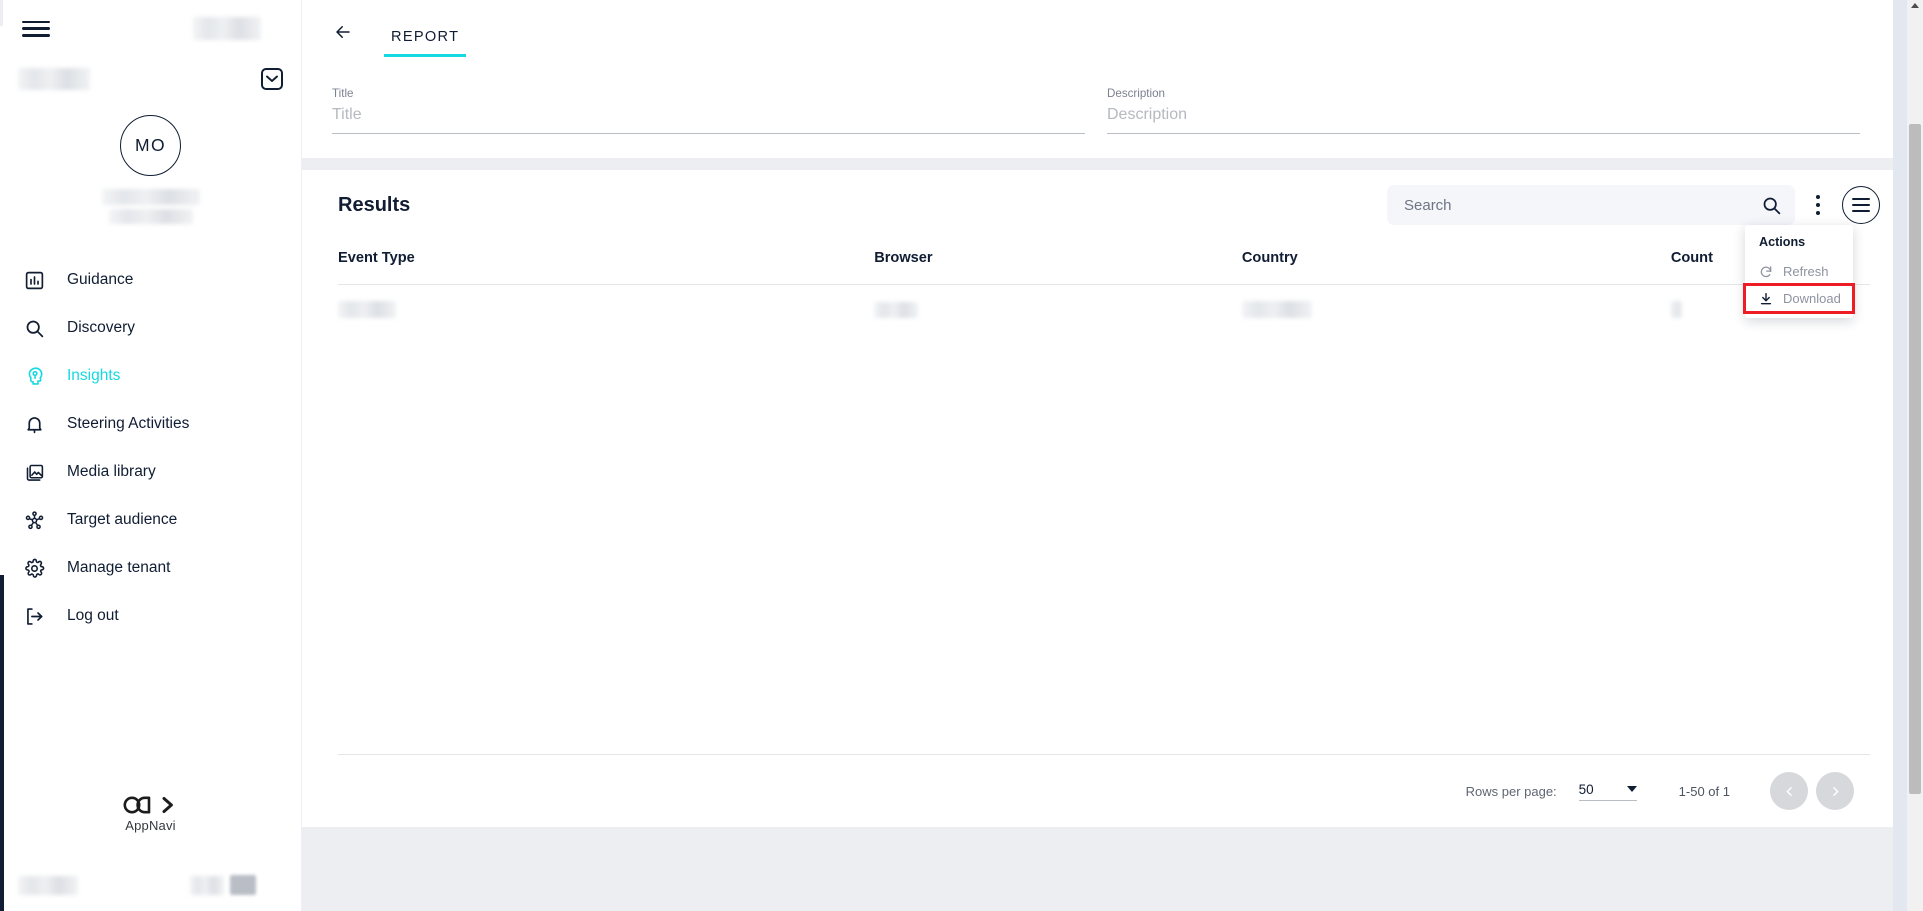 The width and height of the screenshot is (1923, 911). What do you see at coordinates (374, 204) in the screenshot?
I see `results-heading: Results` at bounding box center [374, 204].